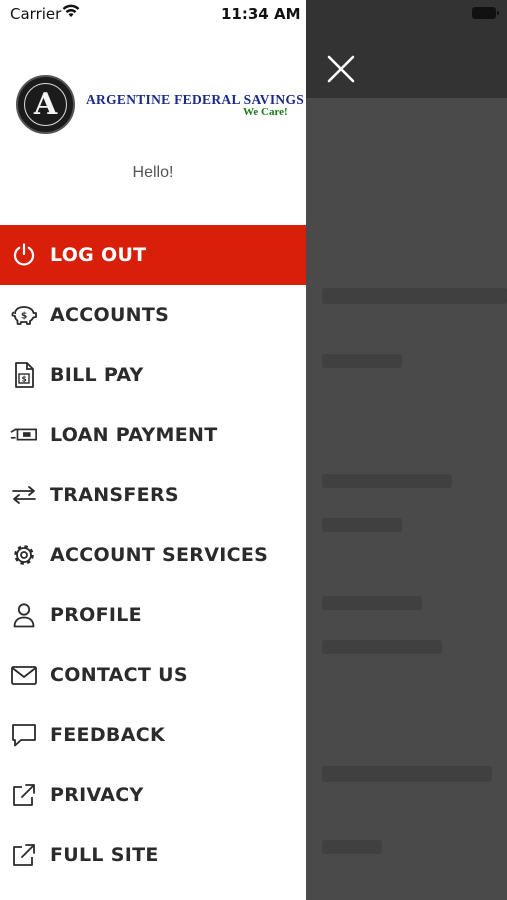  What do you see at coordinates (265, 112) in the screenshot?
I see `bank-tagline: We Care!` at bounding box center [265, 112].